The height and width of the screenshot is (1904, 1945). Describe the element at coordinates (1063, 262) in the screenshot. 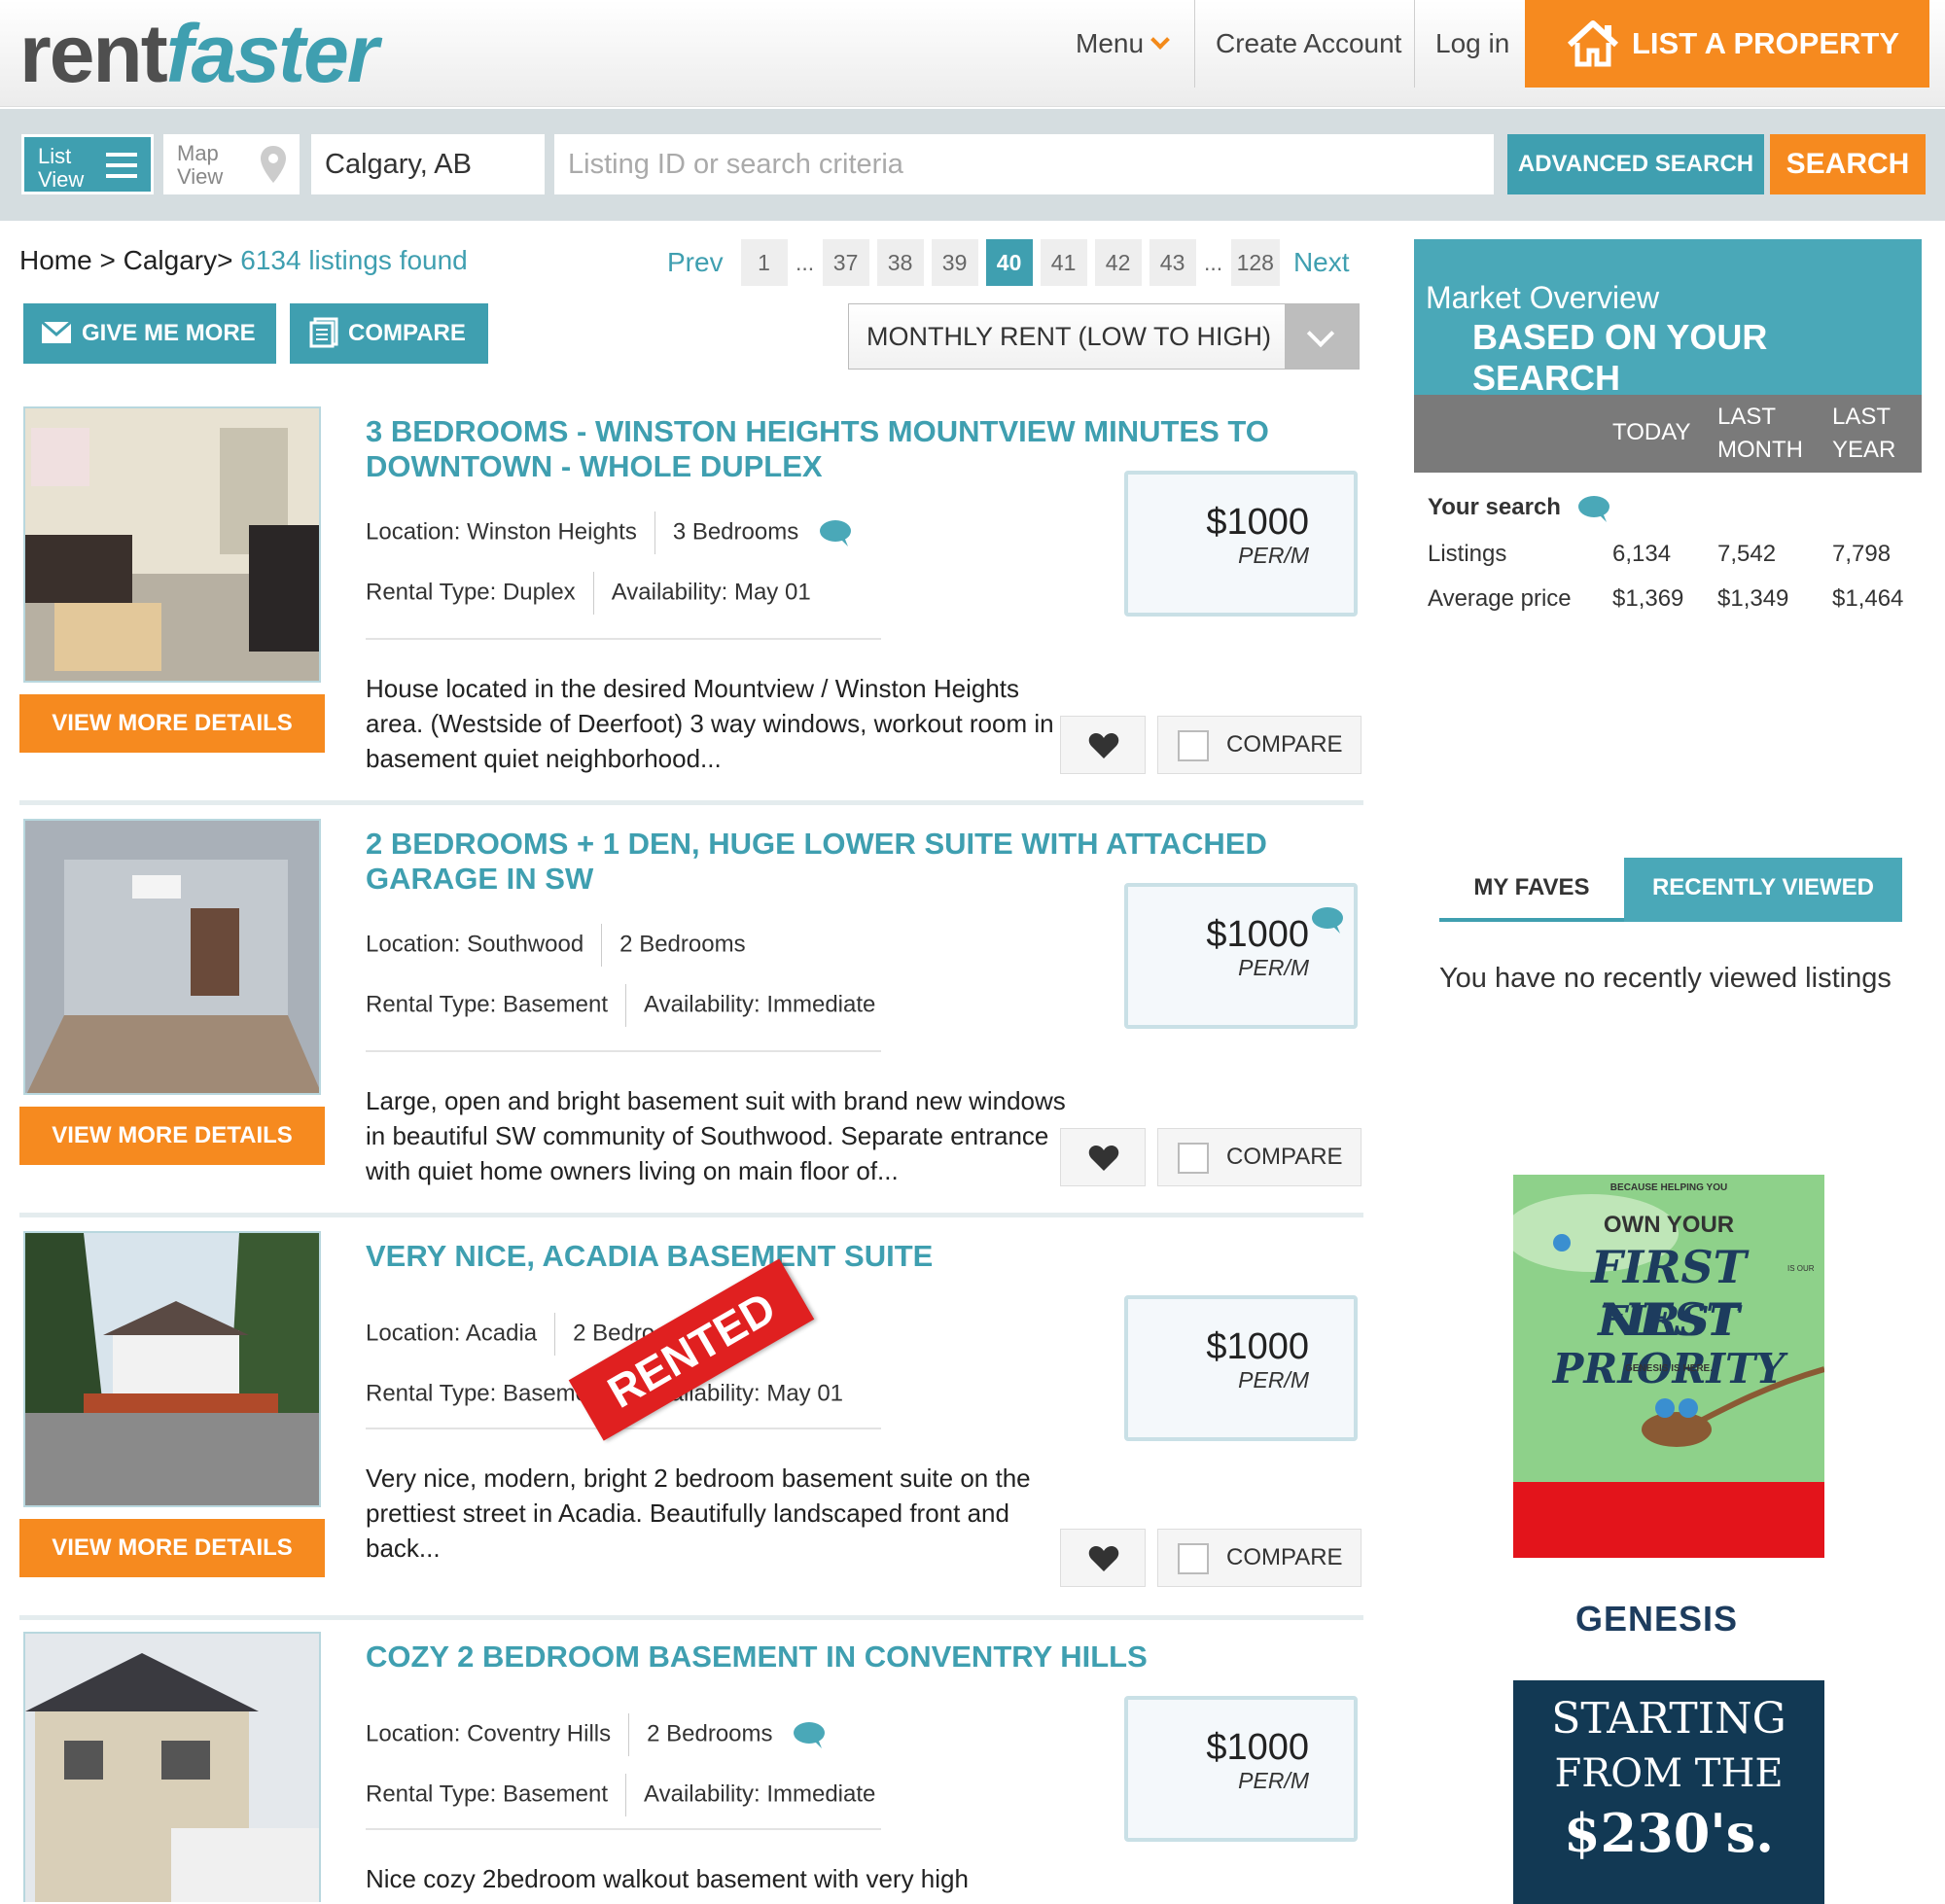

I see `page-link: 41` at that location.